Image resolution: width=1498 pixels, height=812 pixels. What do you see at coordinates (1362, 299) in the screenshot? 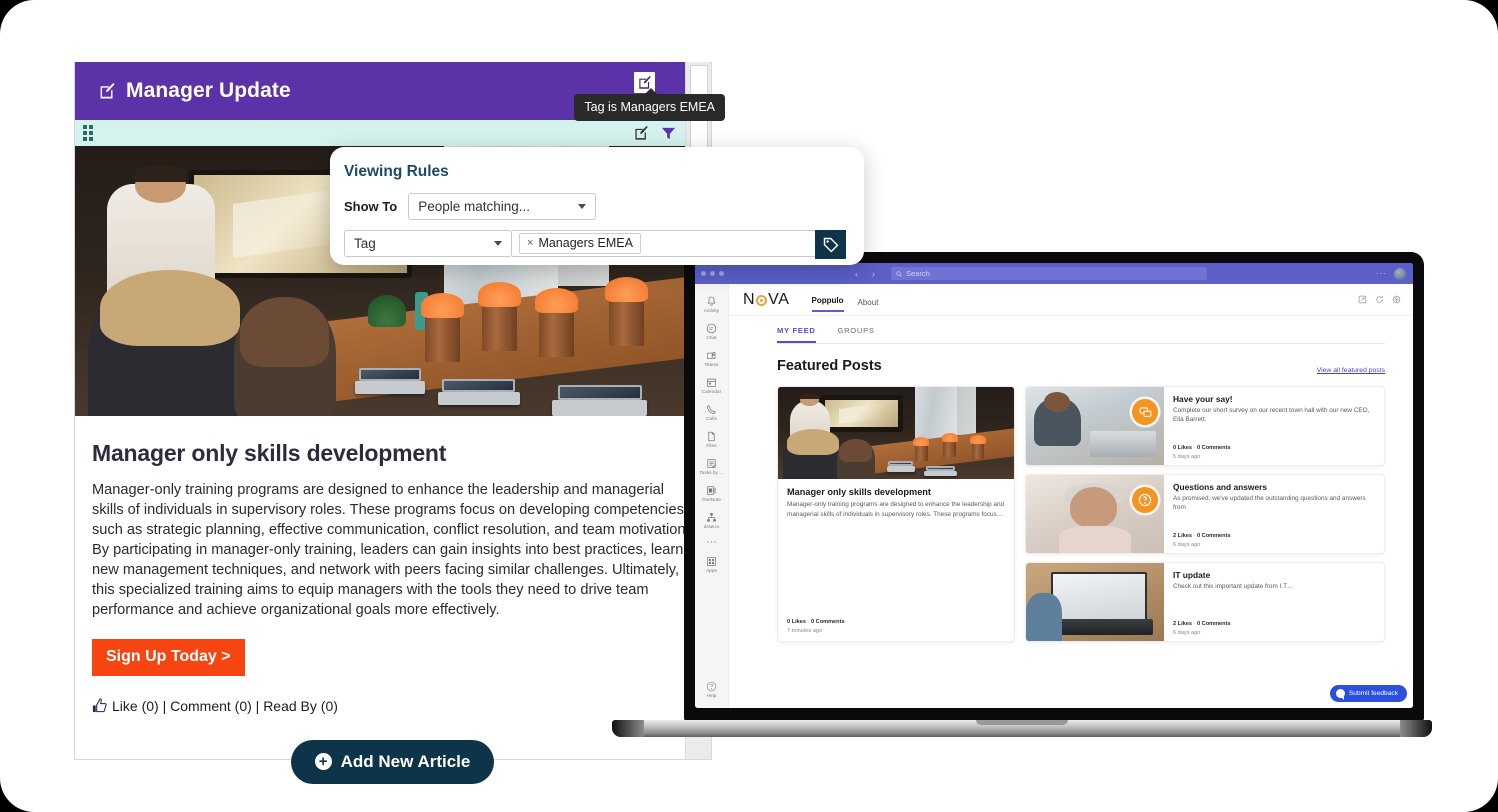
I see `popout-icon` at bounding box center [1362, 299].